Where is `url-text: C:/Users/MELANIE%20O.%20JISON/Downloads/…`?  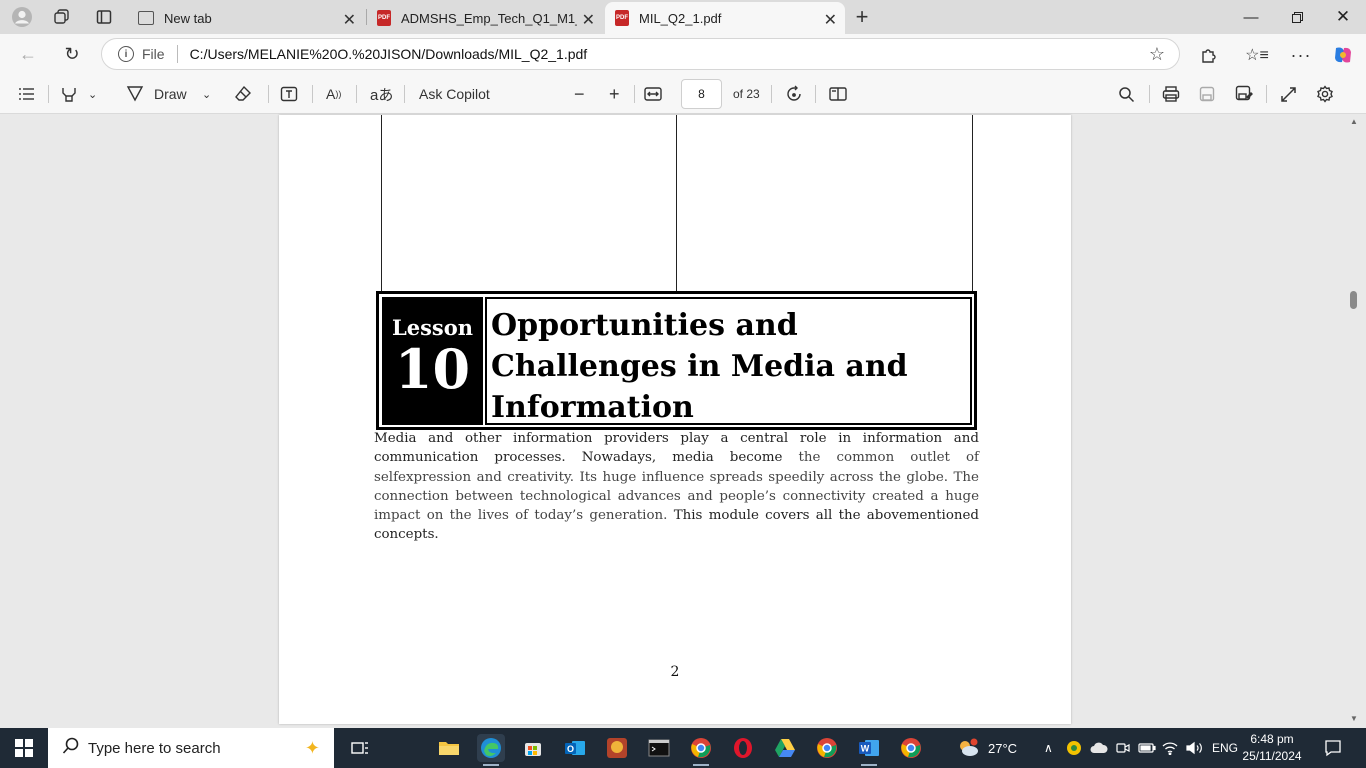
url-text: C:/Users/MELANIE%20O.%20JISON/Downloads/… is located at coordinates (389, 54).